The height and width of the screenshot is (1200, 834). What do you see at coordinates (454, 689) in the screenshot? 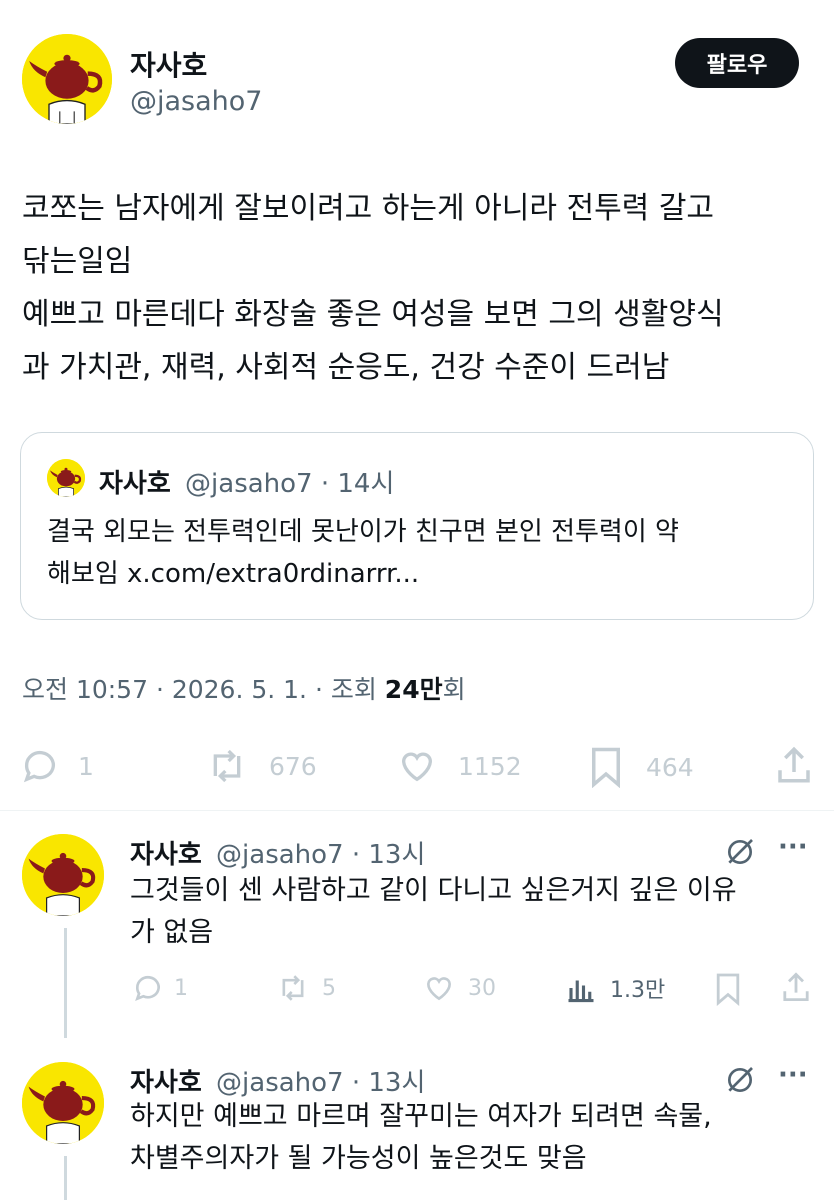
I see `views-suffix: 회` at bounding box center [454, 689].